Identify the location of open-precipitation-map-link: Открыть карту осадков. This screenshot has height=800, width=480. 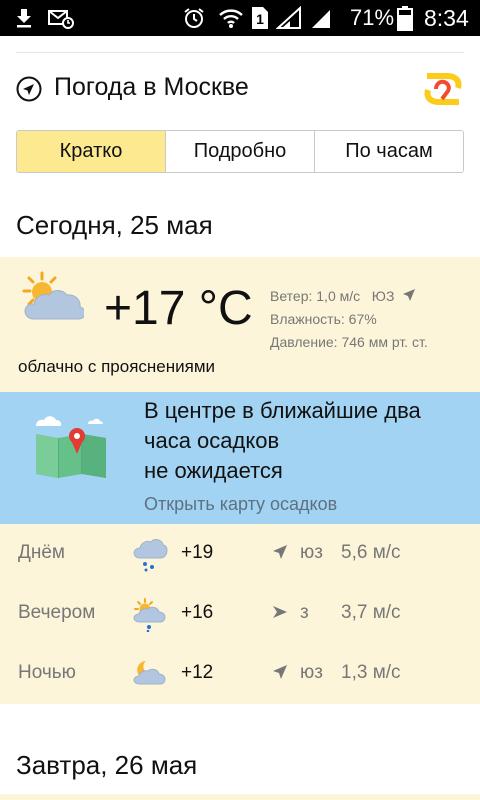
(240, 504).